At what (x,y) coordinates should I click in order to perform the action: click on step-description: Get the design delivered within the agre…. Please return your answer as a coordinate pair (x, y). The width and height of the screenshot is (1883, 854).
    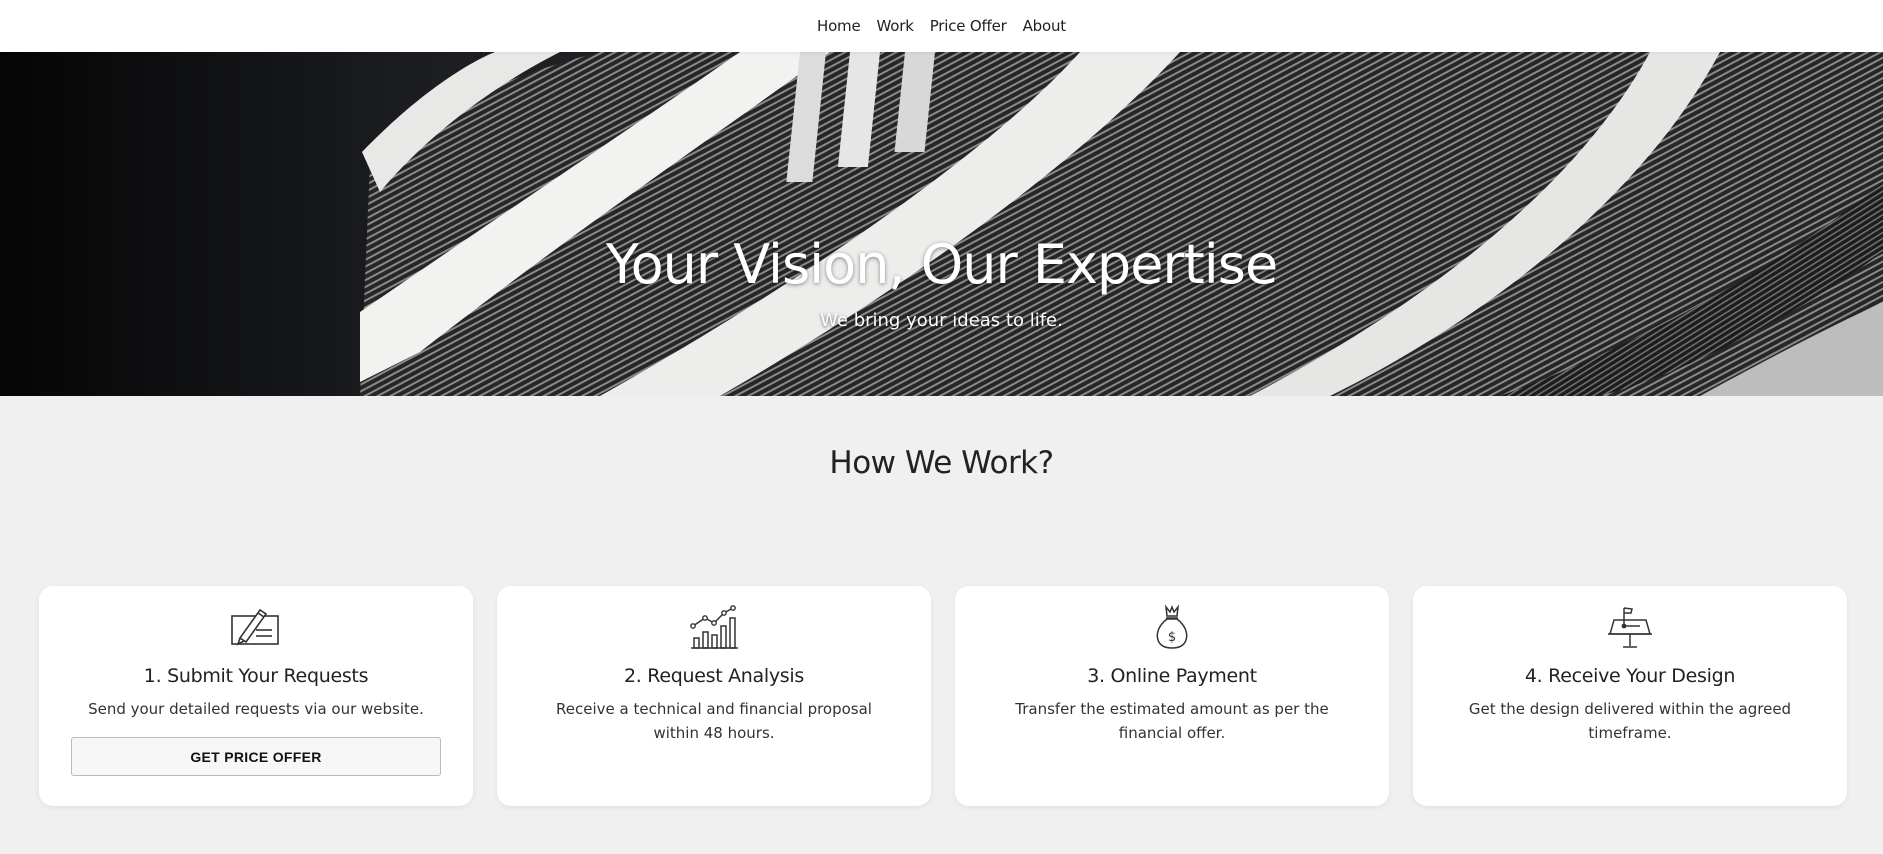
    Looking at the image, I should click on (1630, 721).